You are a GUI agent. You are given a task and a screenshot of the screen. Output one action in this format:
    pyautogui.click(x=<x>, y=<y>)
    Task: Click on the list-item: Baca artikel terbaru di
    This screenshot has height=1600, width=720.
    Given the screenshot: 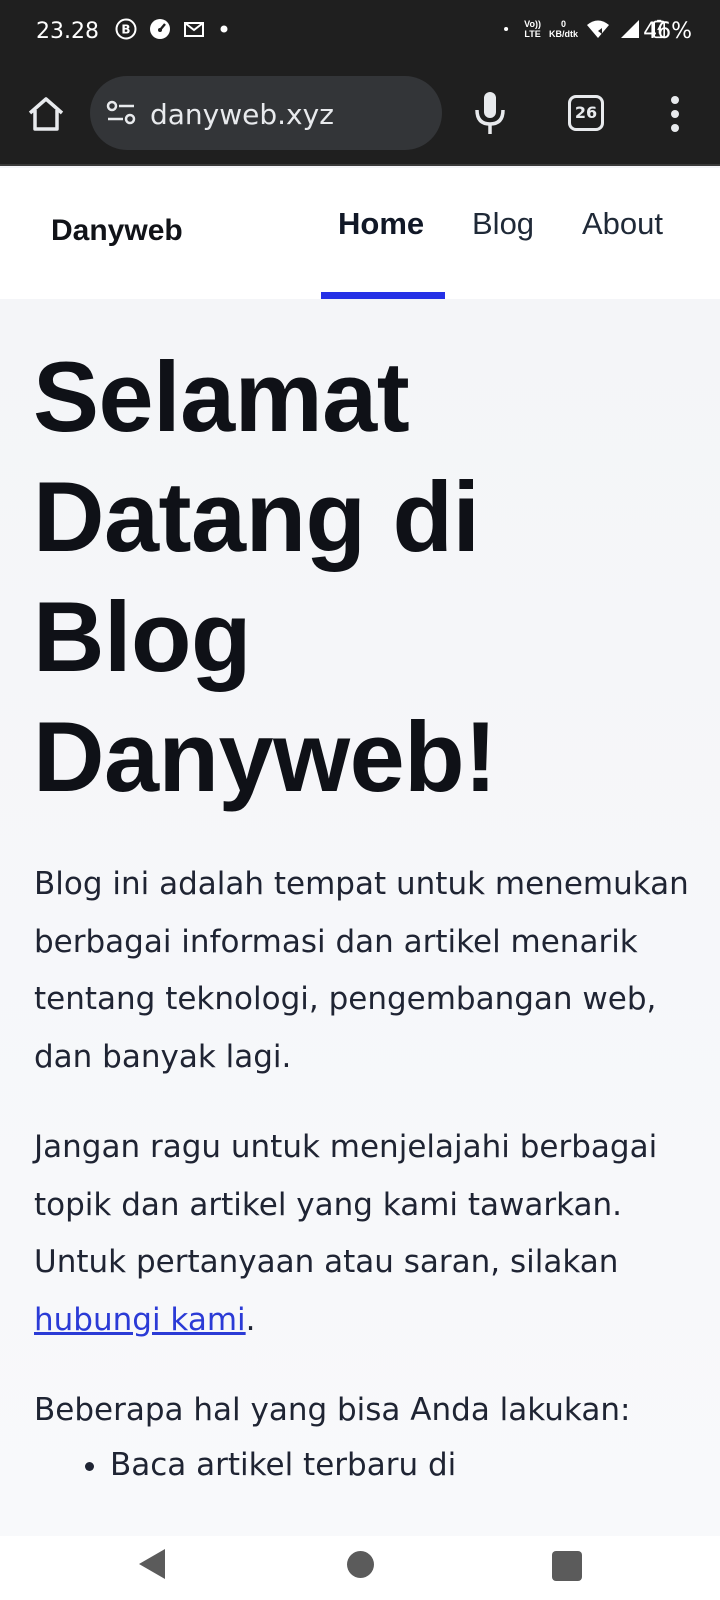 What is the action you would take?
    pyautogui.click(x=283, y=1465)
    